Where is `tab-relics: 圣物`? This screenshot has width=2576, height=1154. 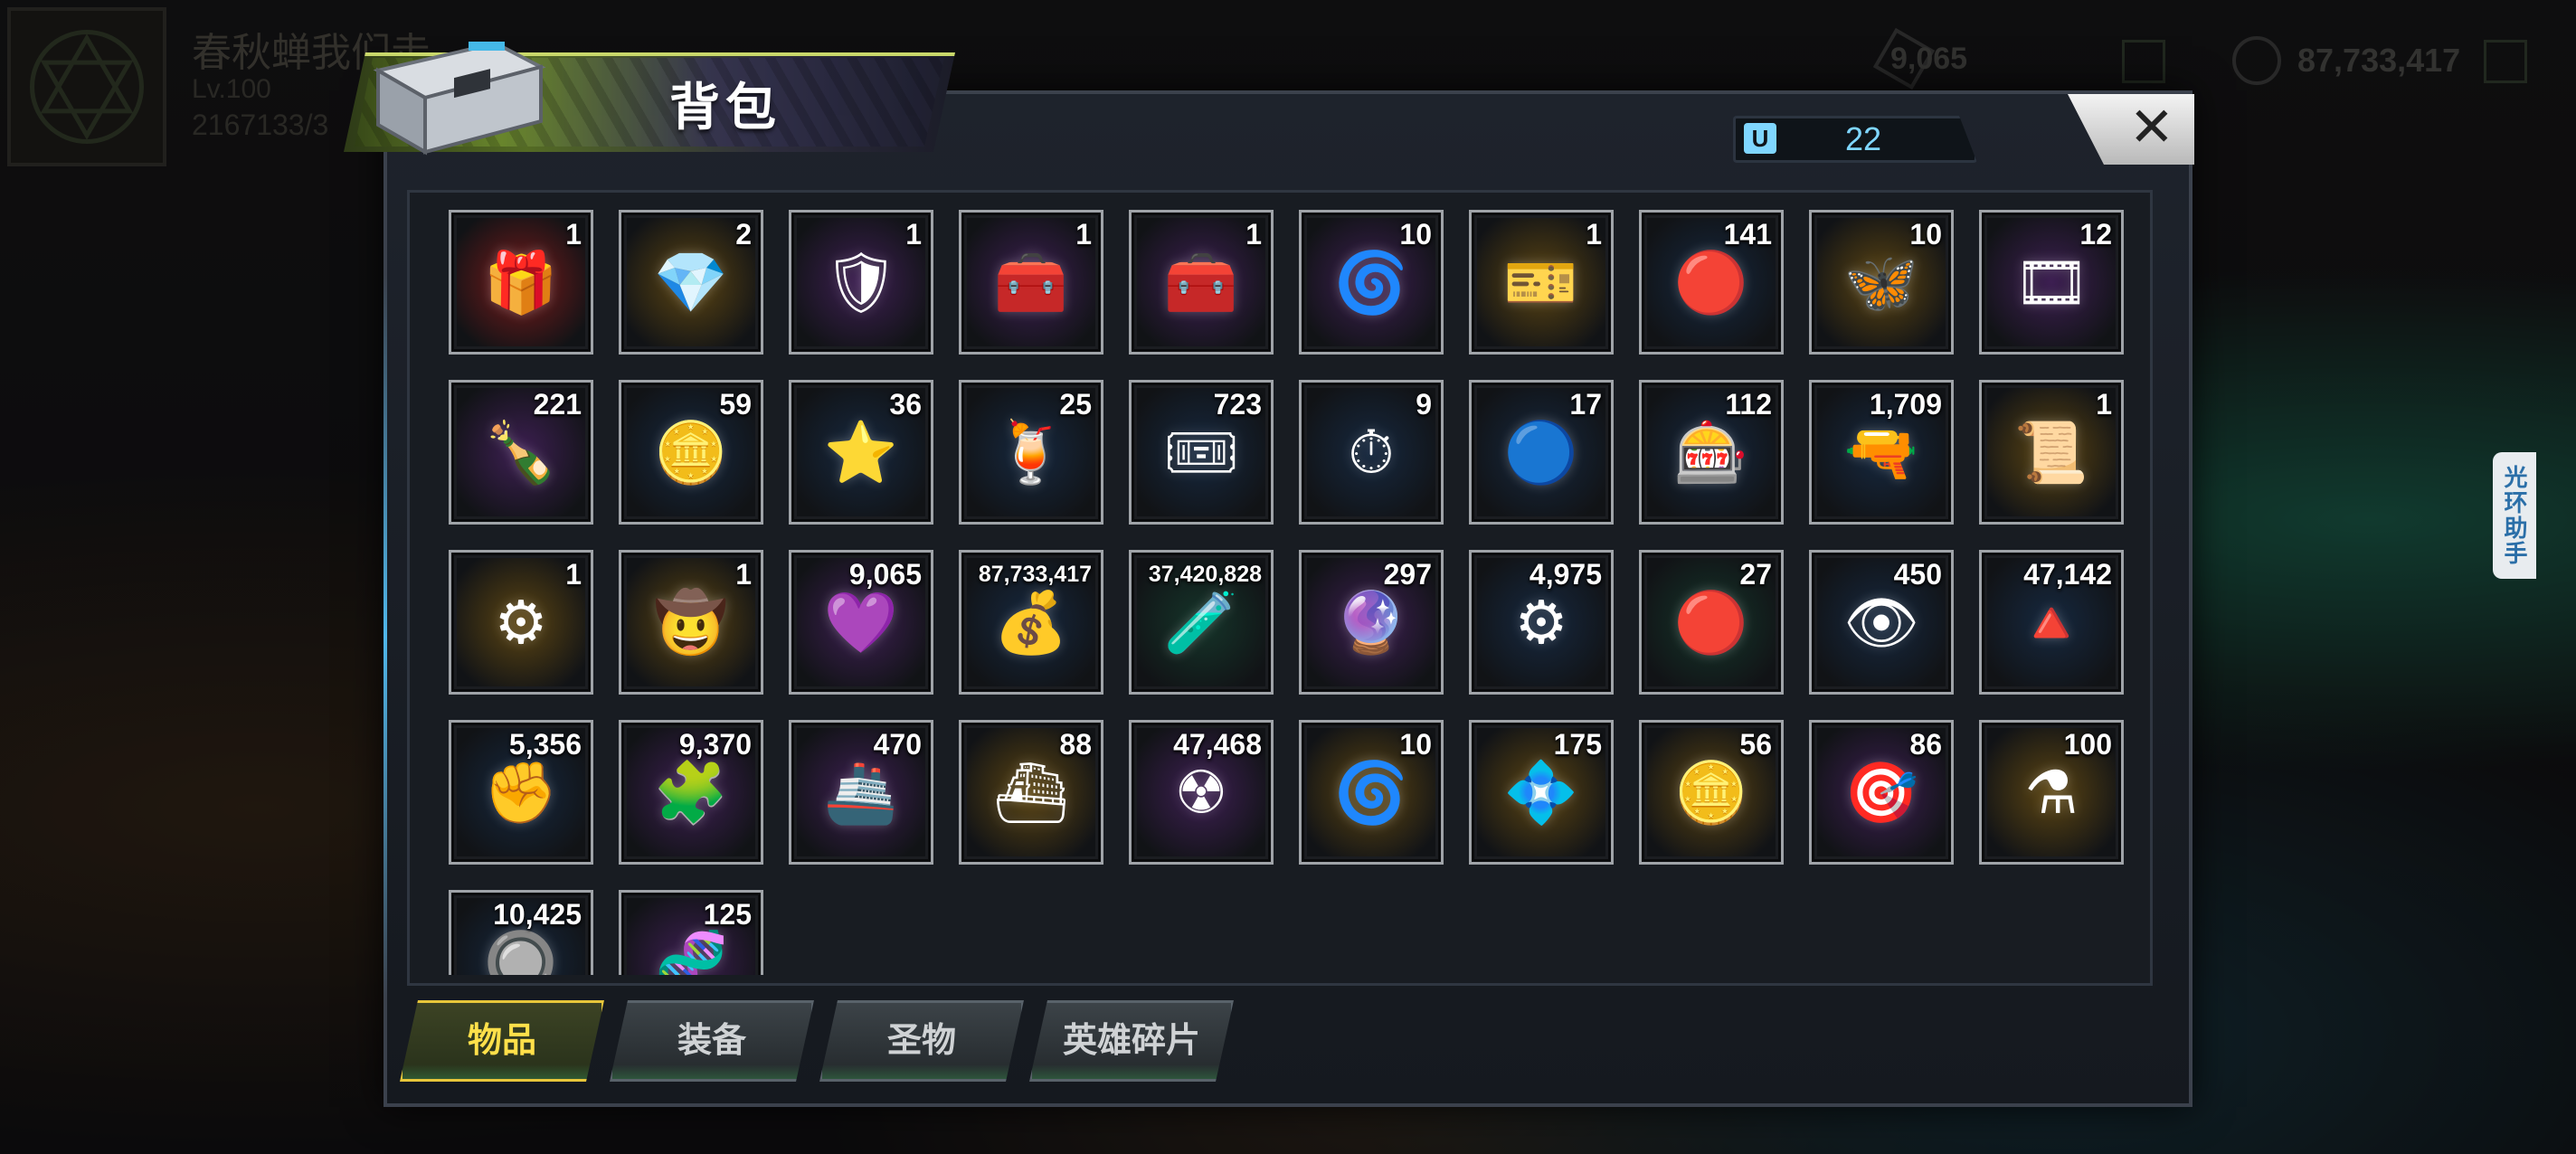
tab-relics: 圣物 is located at coordinates (921, 1041).